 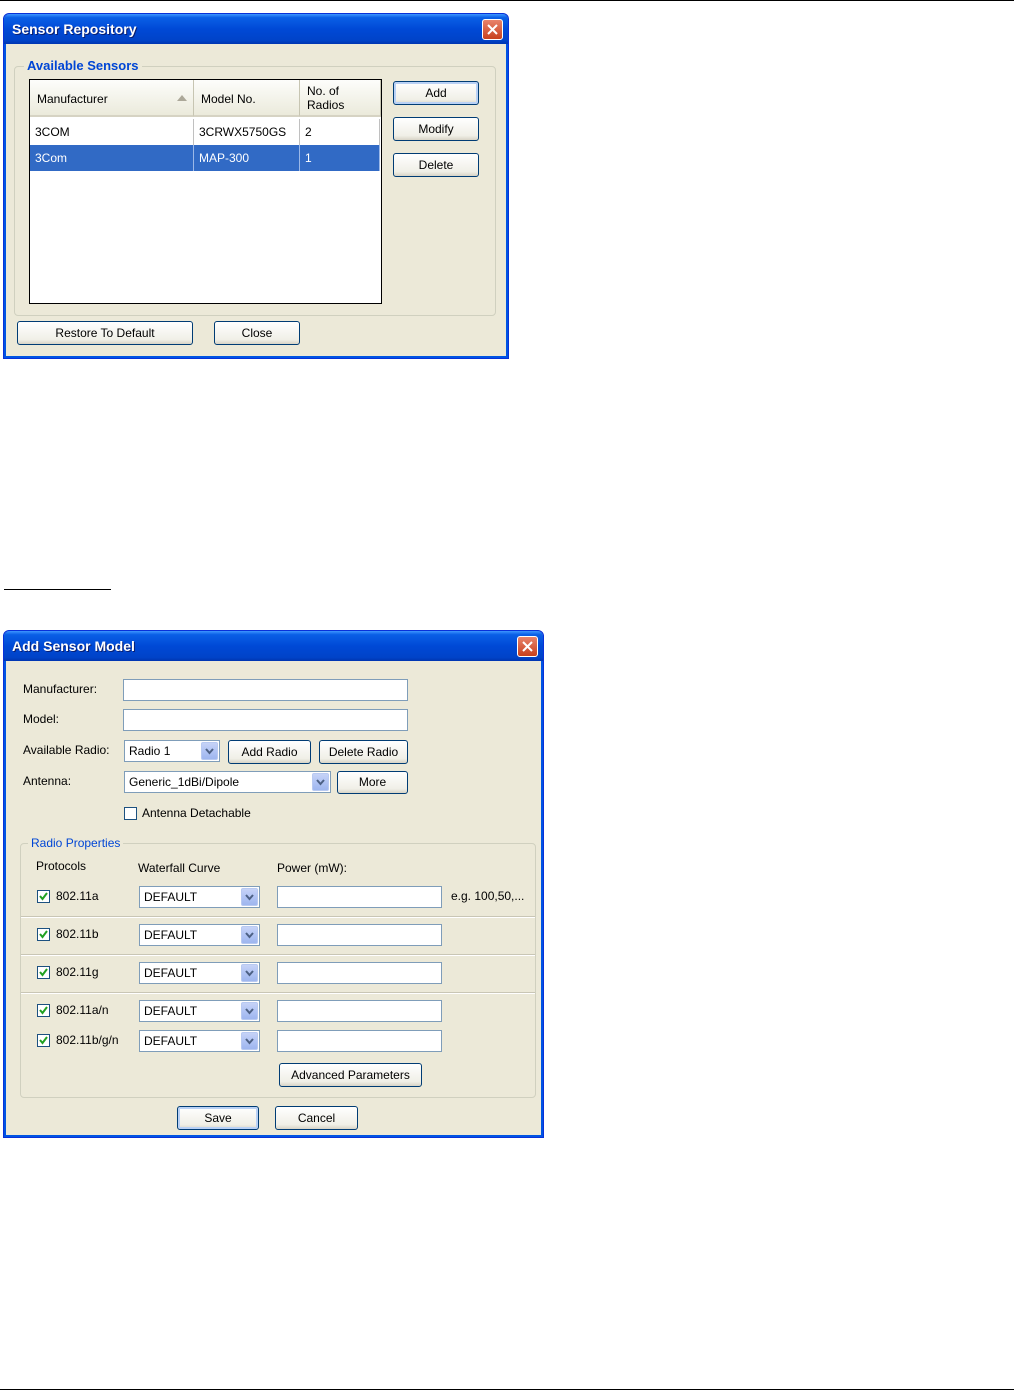 I want to click on page-bottom-rule, so click(x=507, y=1389).